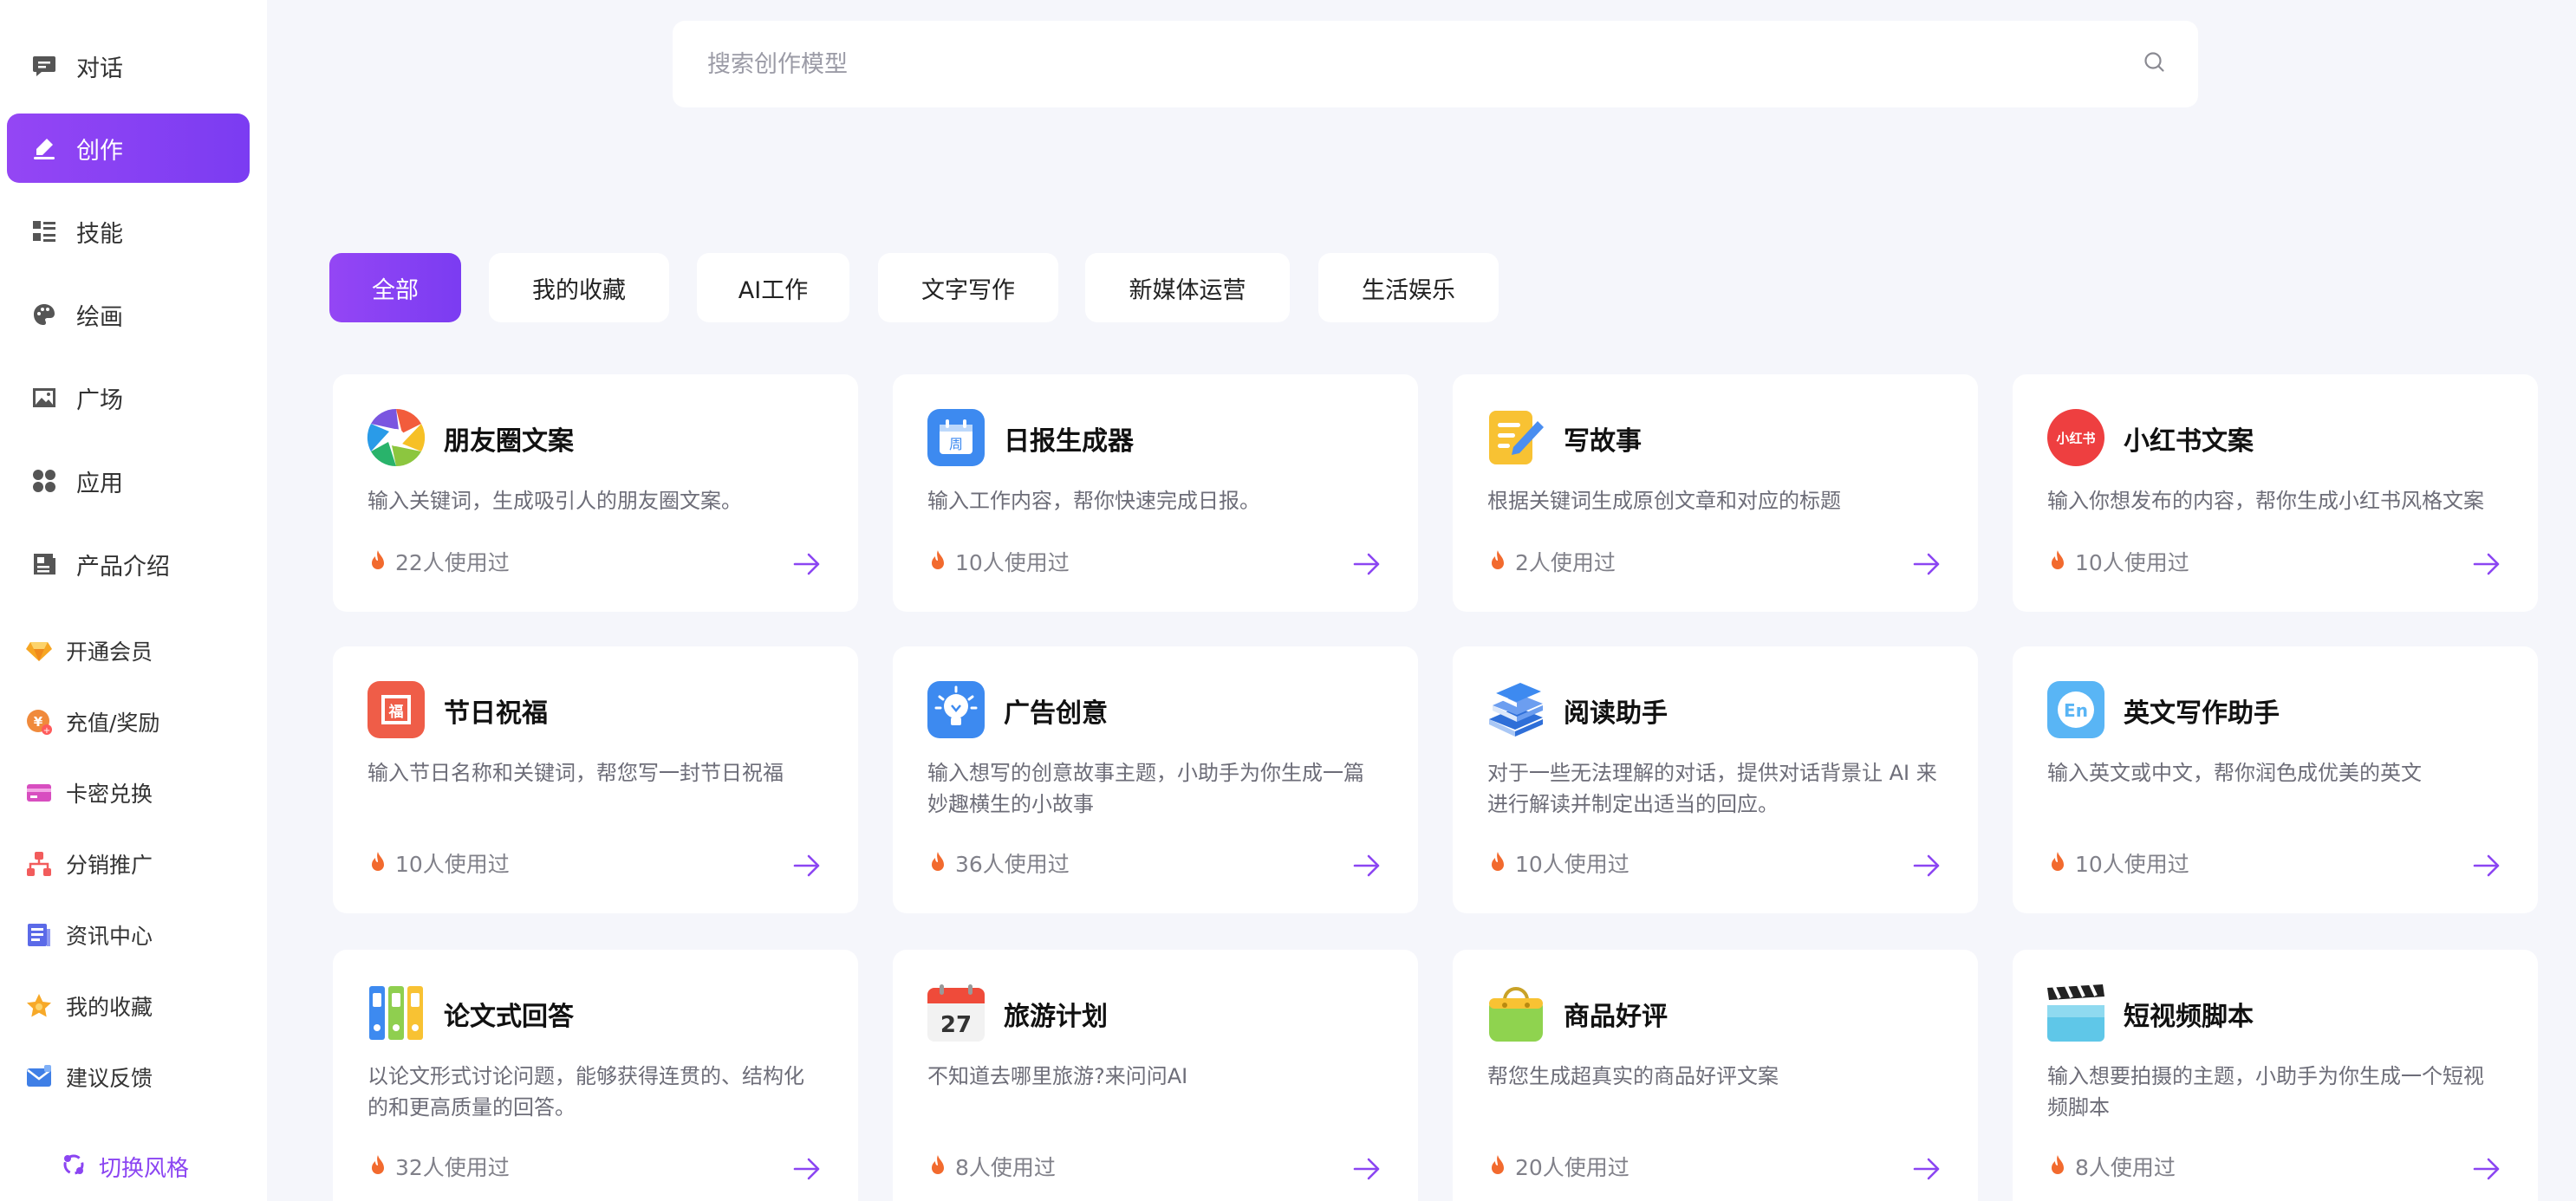 This screenshot has height=1201, width=2576. Describe the element at coordinates (595, 779) in the screenshot. I see `card-holiday-greeting: 福 节日祝福 输入节日名称和关键词，帮您写一封节日祝福 10人使用过` at that location.